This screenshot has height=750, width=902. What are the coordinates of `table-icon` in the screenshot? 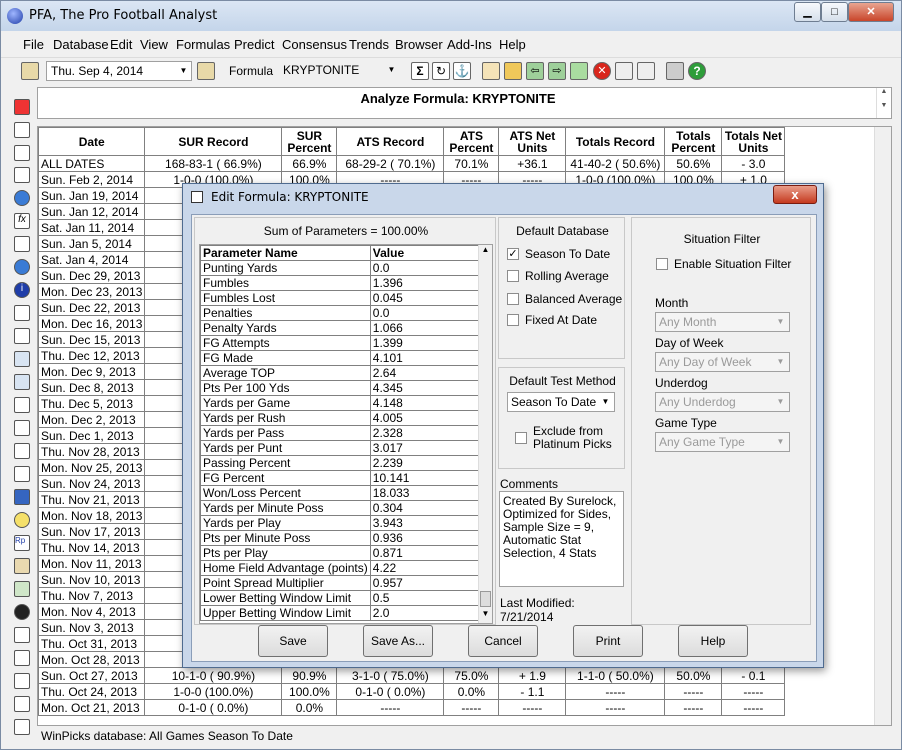 It's located at (22, 313).